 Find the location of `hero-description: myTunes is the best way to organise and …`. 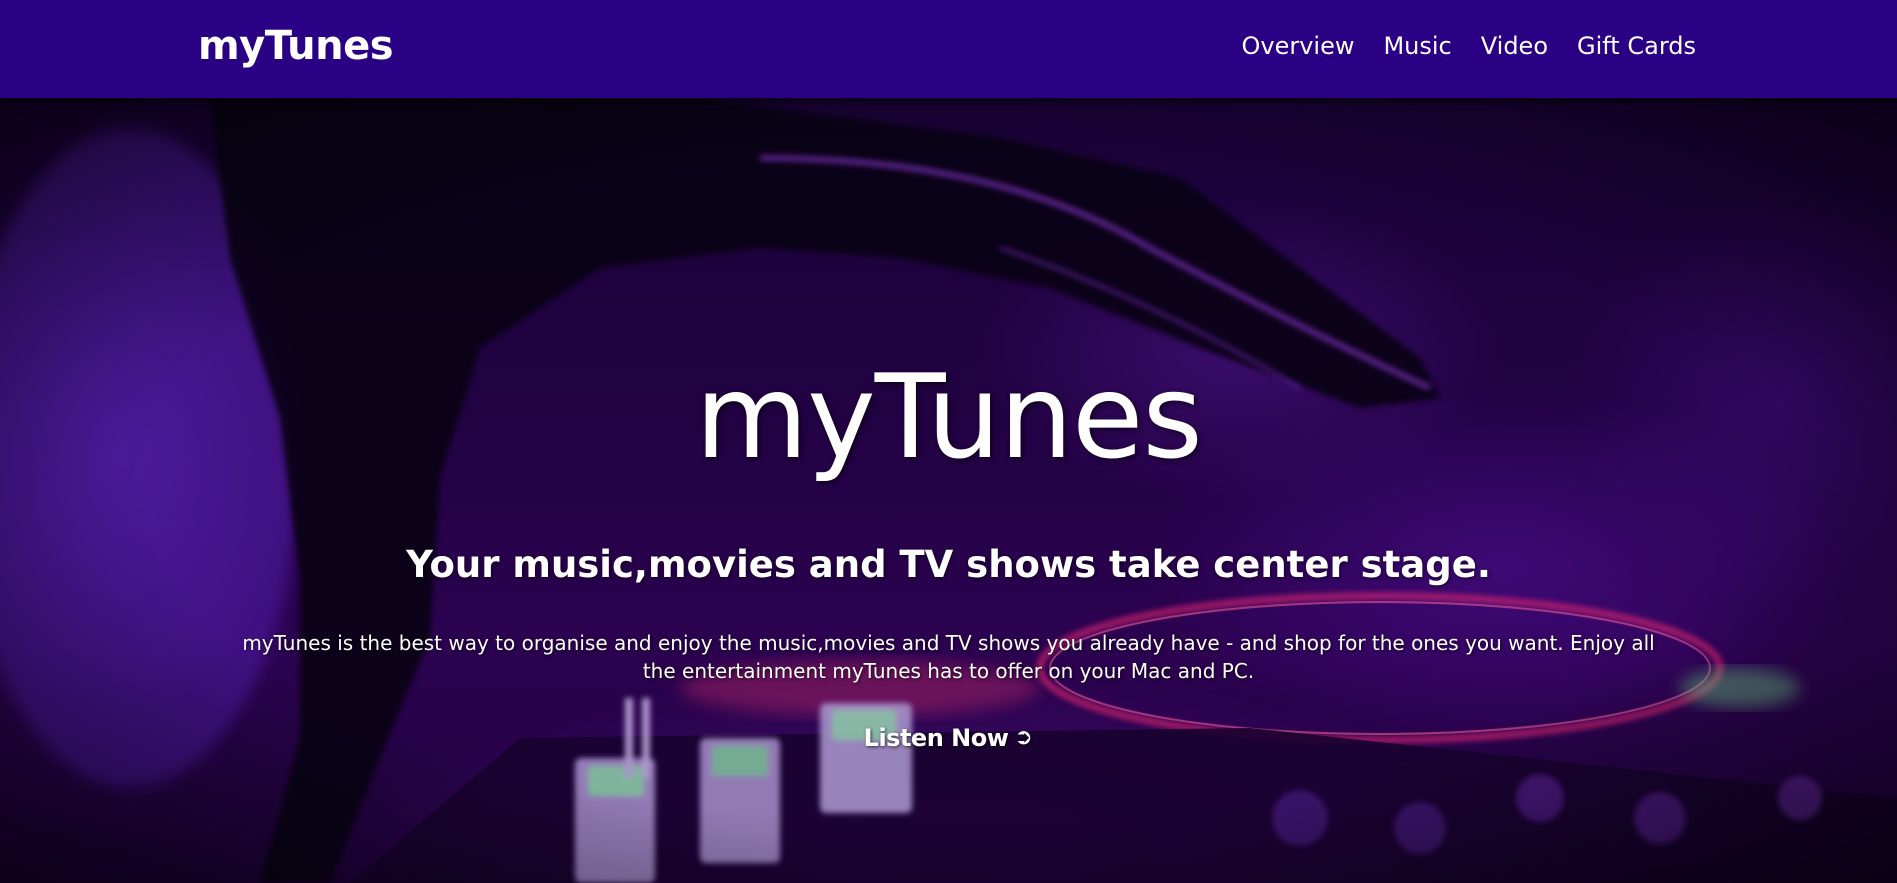

hero-description: myTunes is the best way to organise and … is located at coordinates (948, 657).